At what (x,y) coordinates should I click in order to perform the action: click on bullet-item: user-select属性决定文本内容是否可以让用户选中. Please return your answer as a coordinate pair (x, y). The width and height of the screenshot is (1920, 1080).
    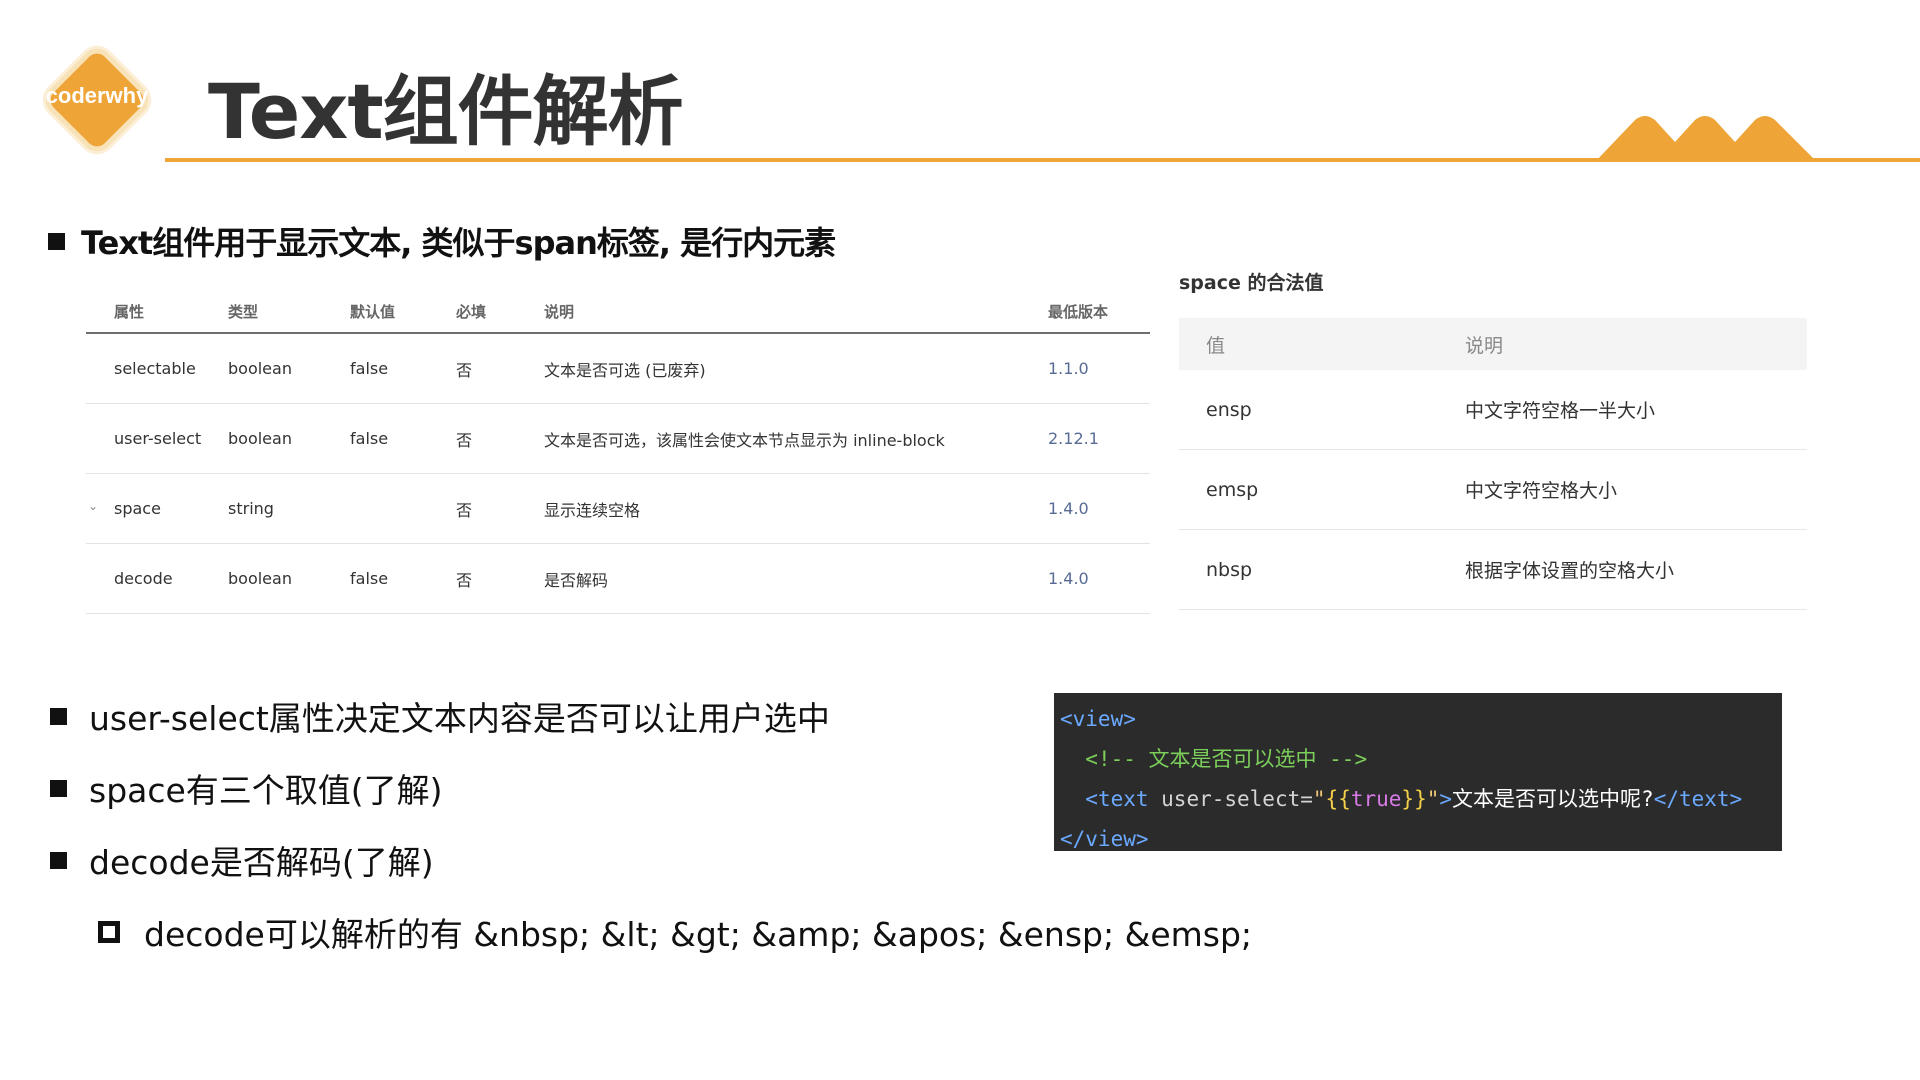
    Looking at the image, I should click on (440, 716).